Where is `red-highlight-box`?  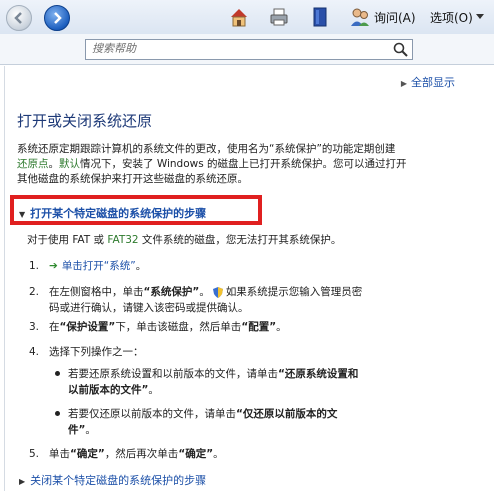 red-highlight-box is located at coordinates (136, 210).